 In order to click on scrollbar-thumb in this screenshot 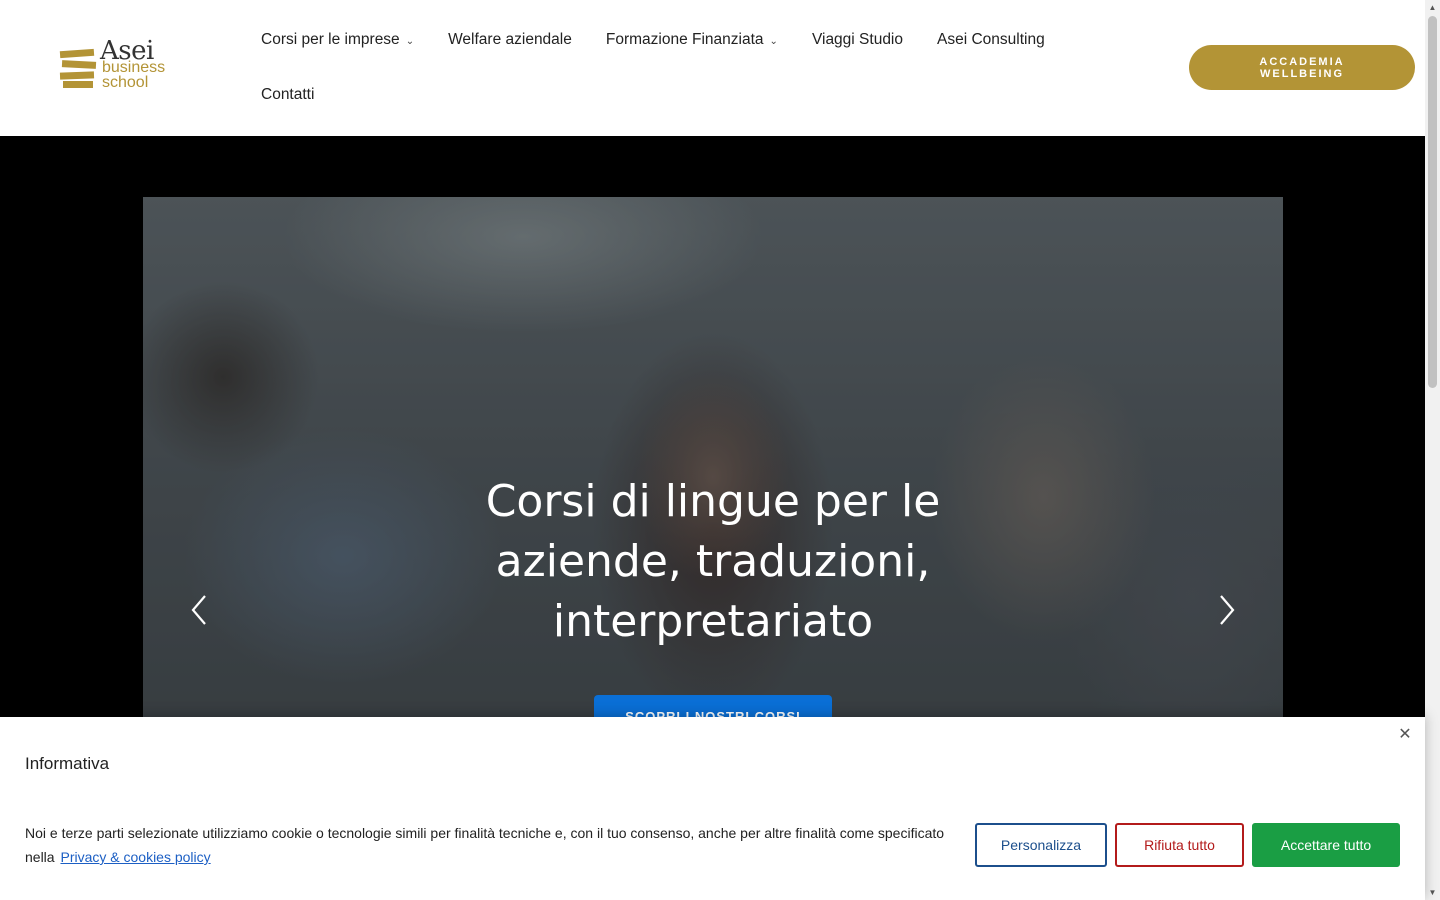, I will do `click(1432, 202)`.